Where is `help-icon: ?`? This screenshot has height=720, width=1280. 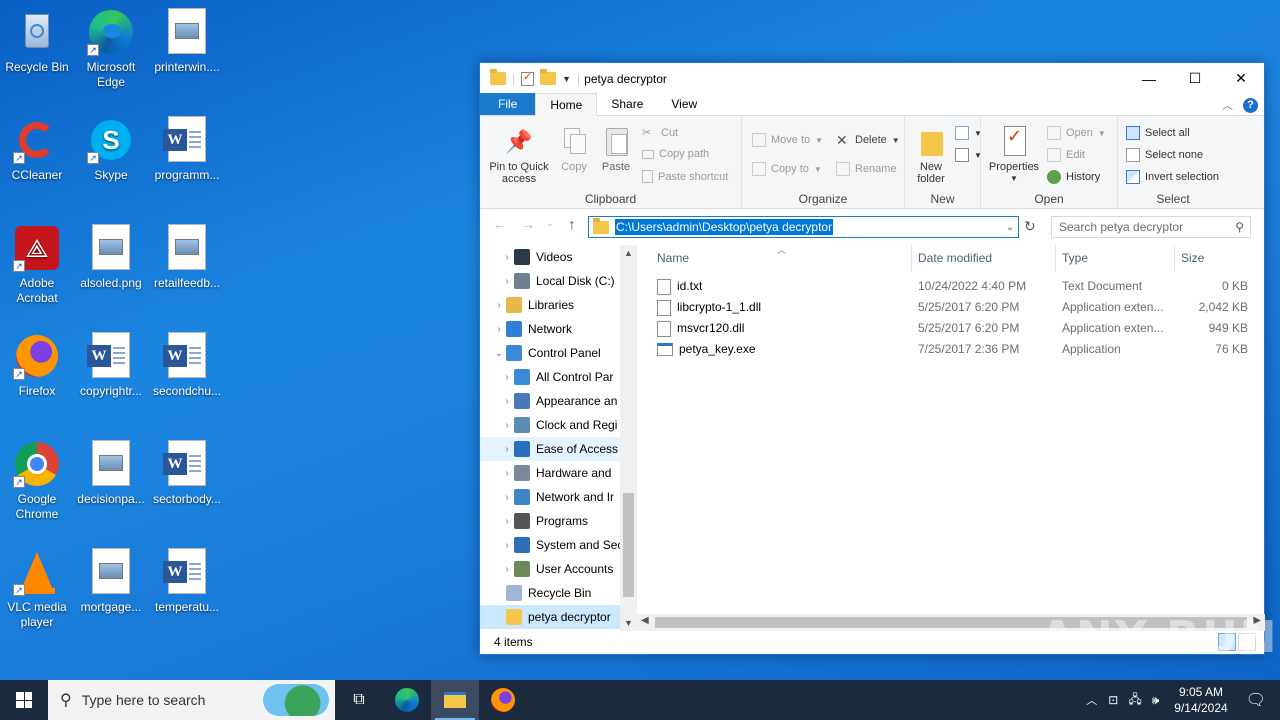
help-icon: ? is located at coordinates (1250, 105).